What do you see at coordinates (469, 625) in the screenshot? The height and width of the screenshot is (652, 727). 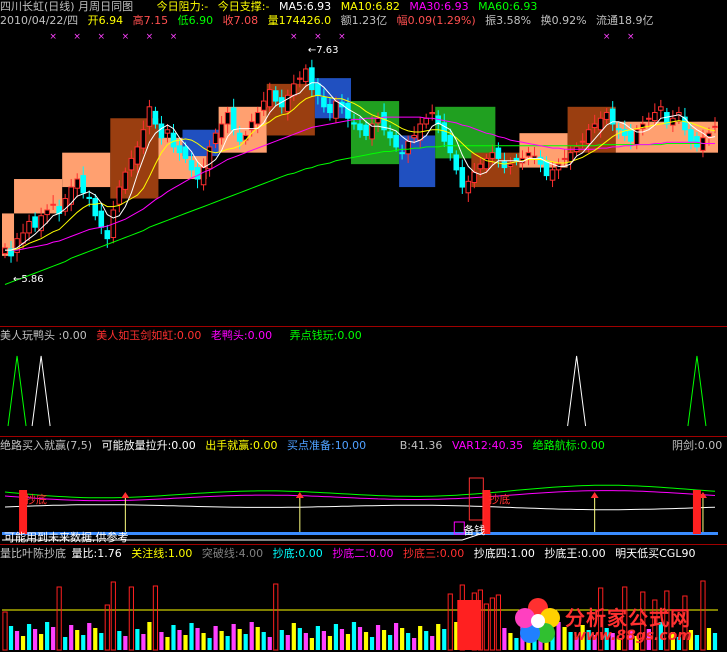 I see `panel4-red-block` at bounding box center [469, 625].